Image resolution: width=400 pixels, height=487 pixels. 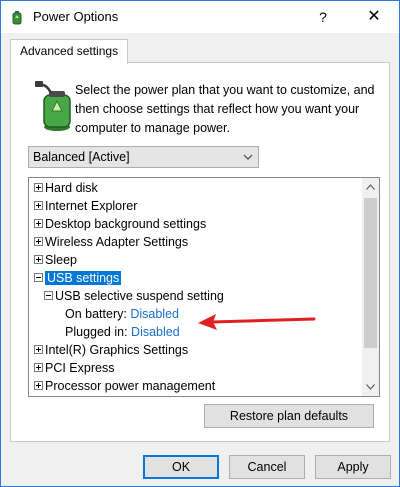 I want to click on tree-item-label: Processor power management, so click(x=130, y=386).